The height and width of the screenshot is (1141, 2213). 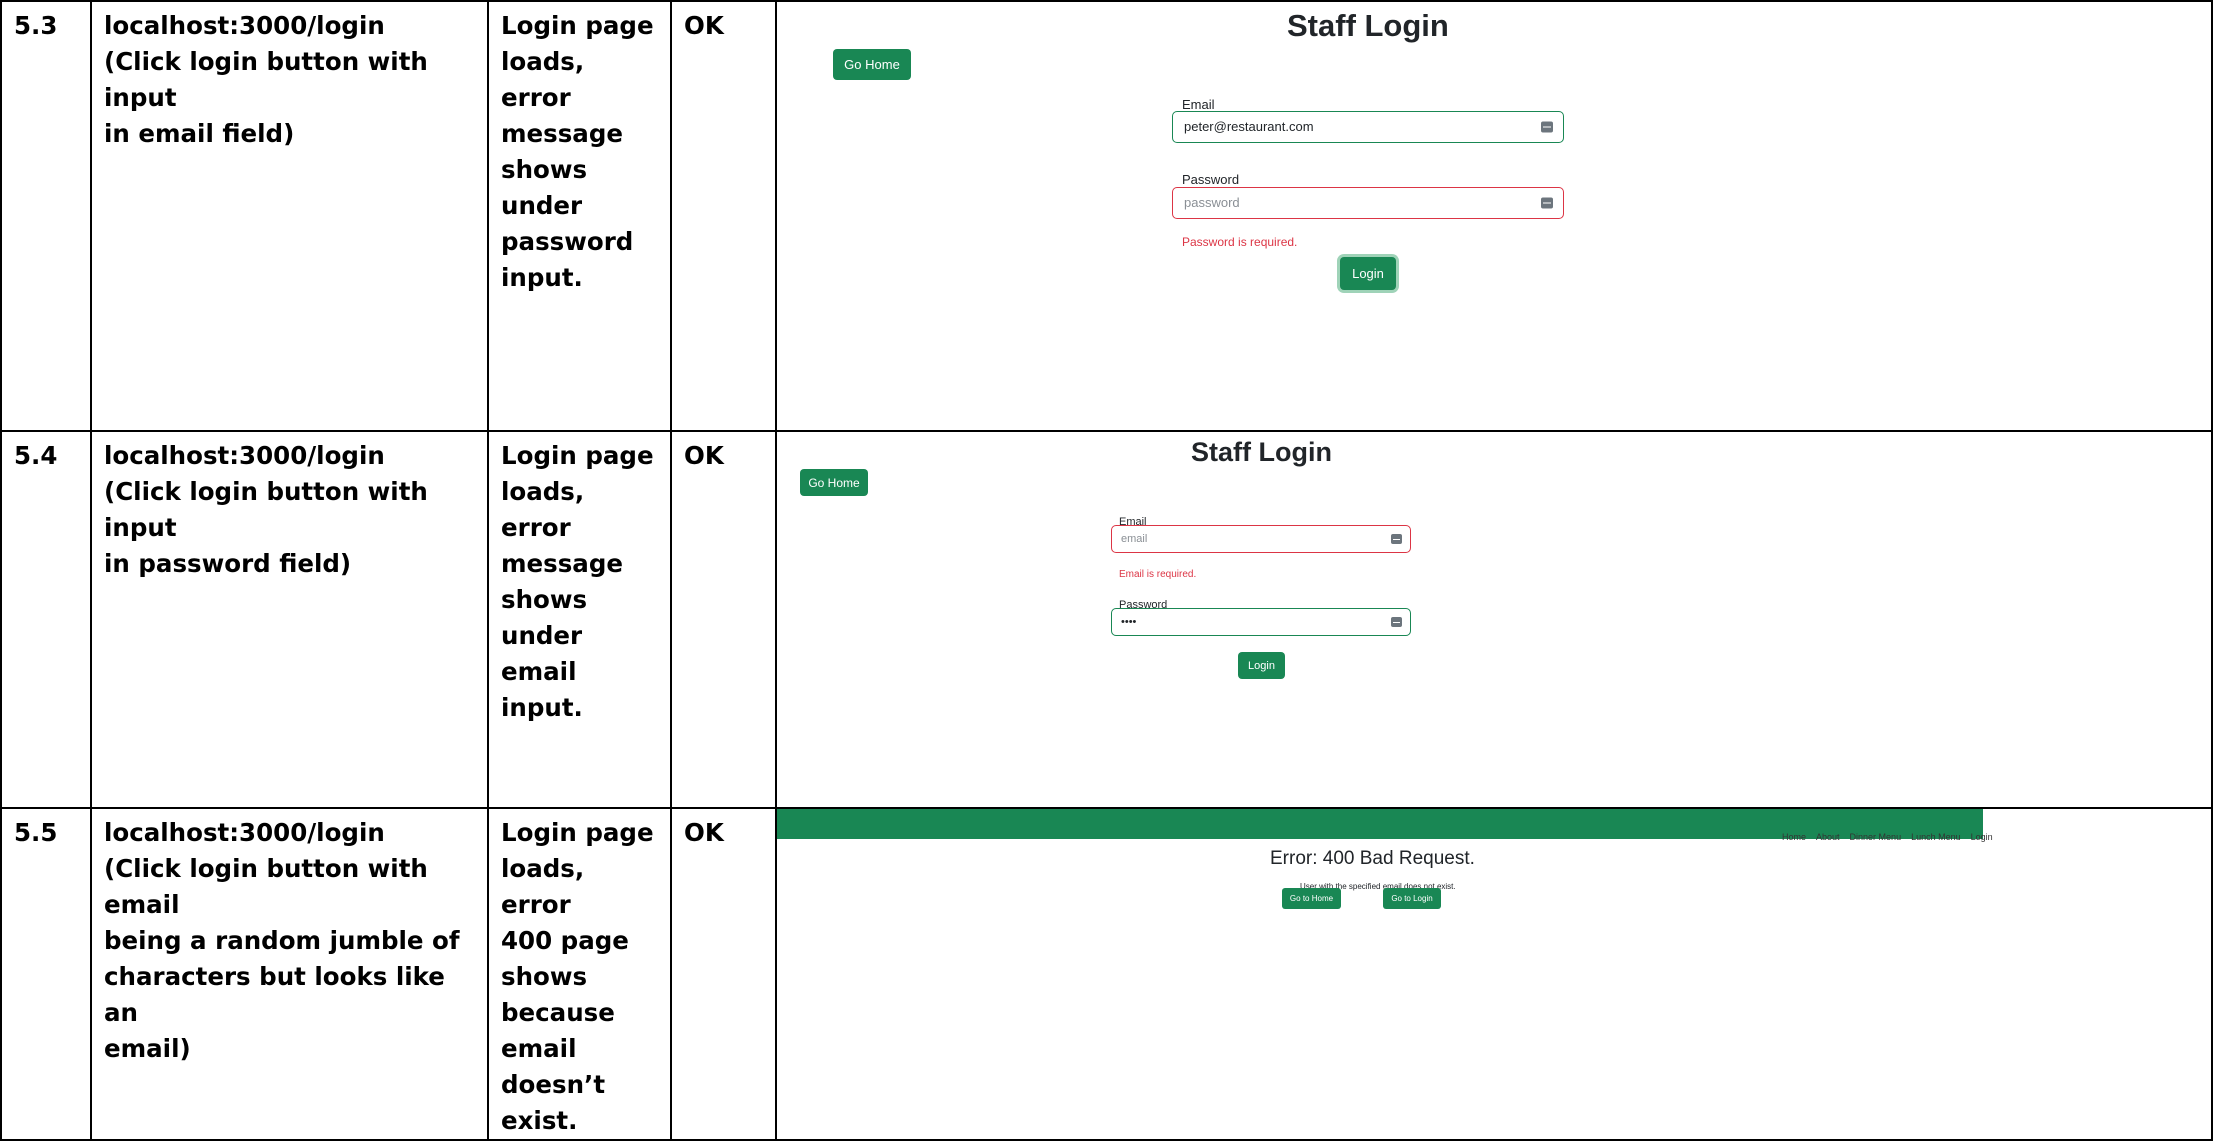 I want to click on nav-links: Home About Dinner Menu Lunch Menu Login, so click(x=1887, y=837).